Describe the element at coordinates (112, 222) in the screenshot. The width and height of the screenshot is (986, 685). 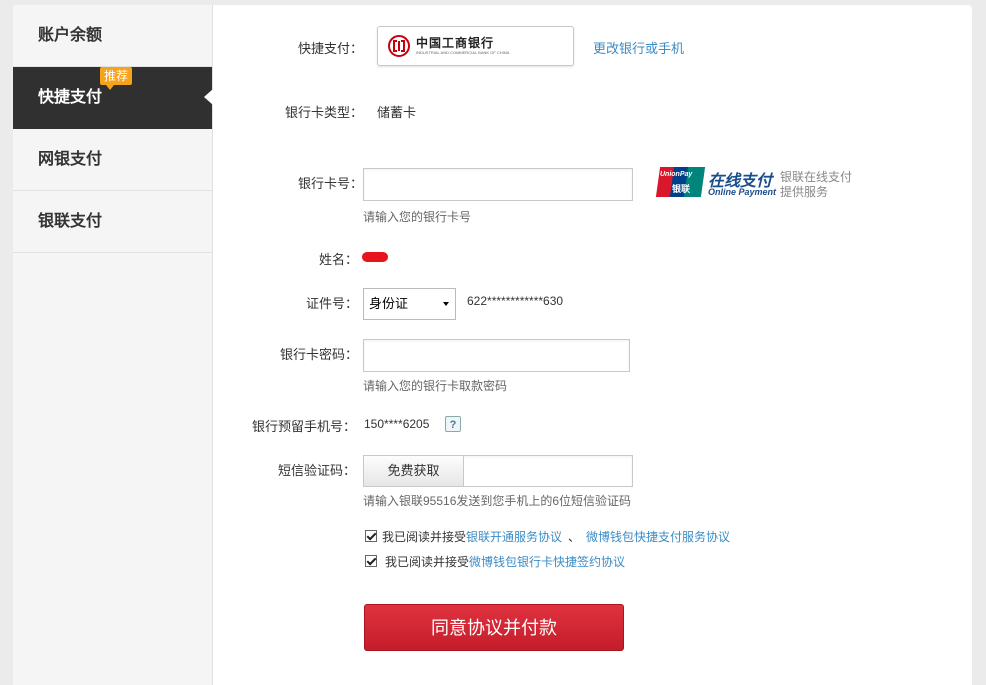
I see `sidebar-item-unionpay: 银联支付` at that location.